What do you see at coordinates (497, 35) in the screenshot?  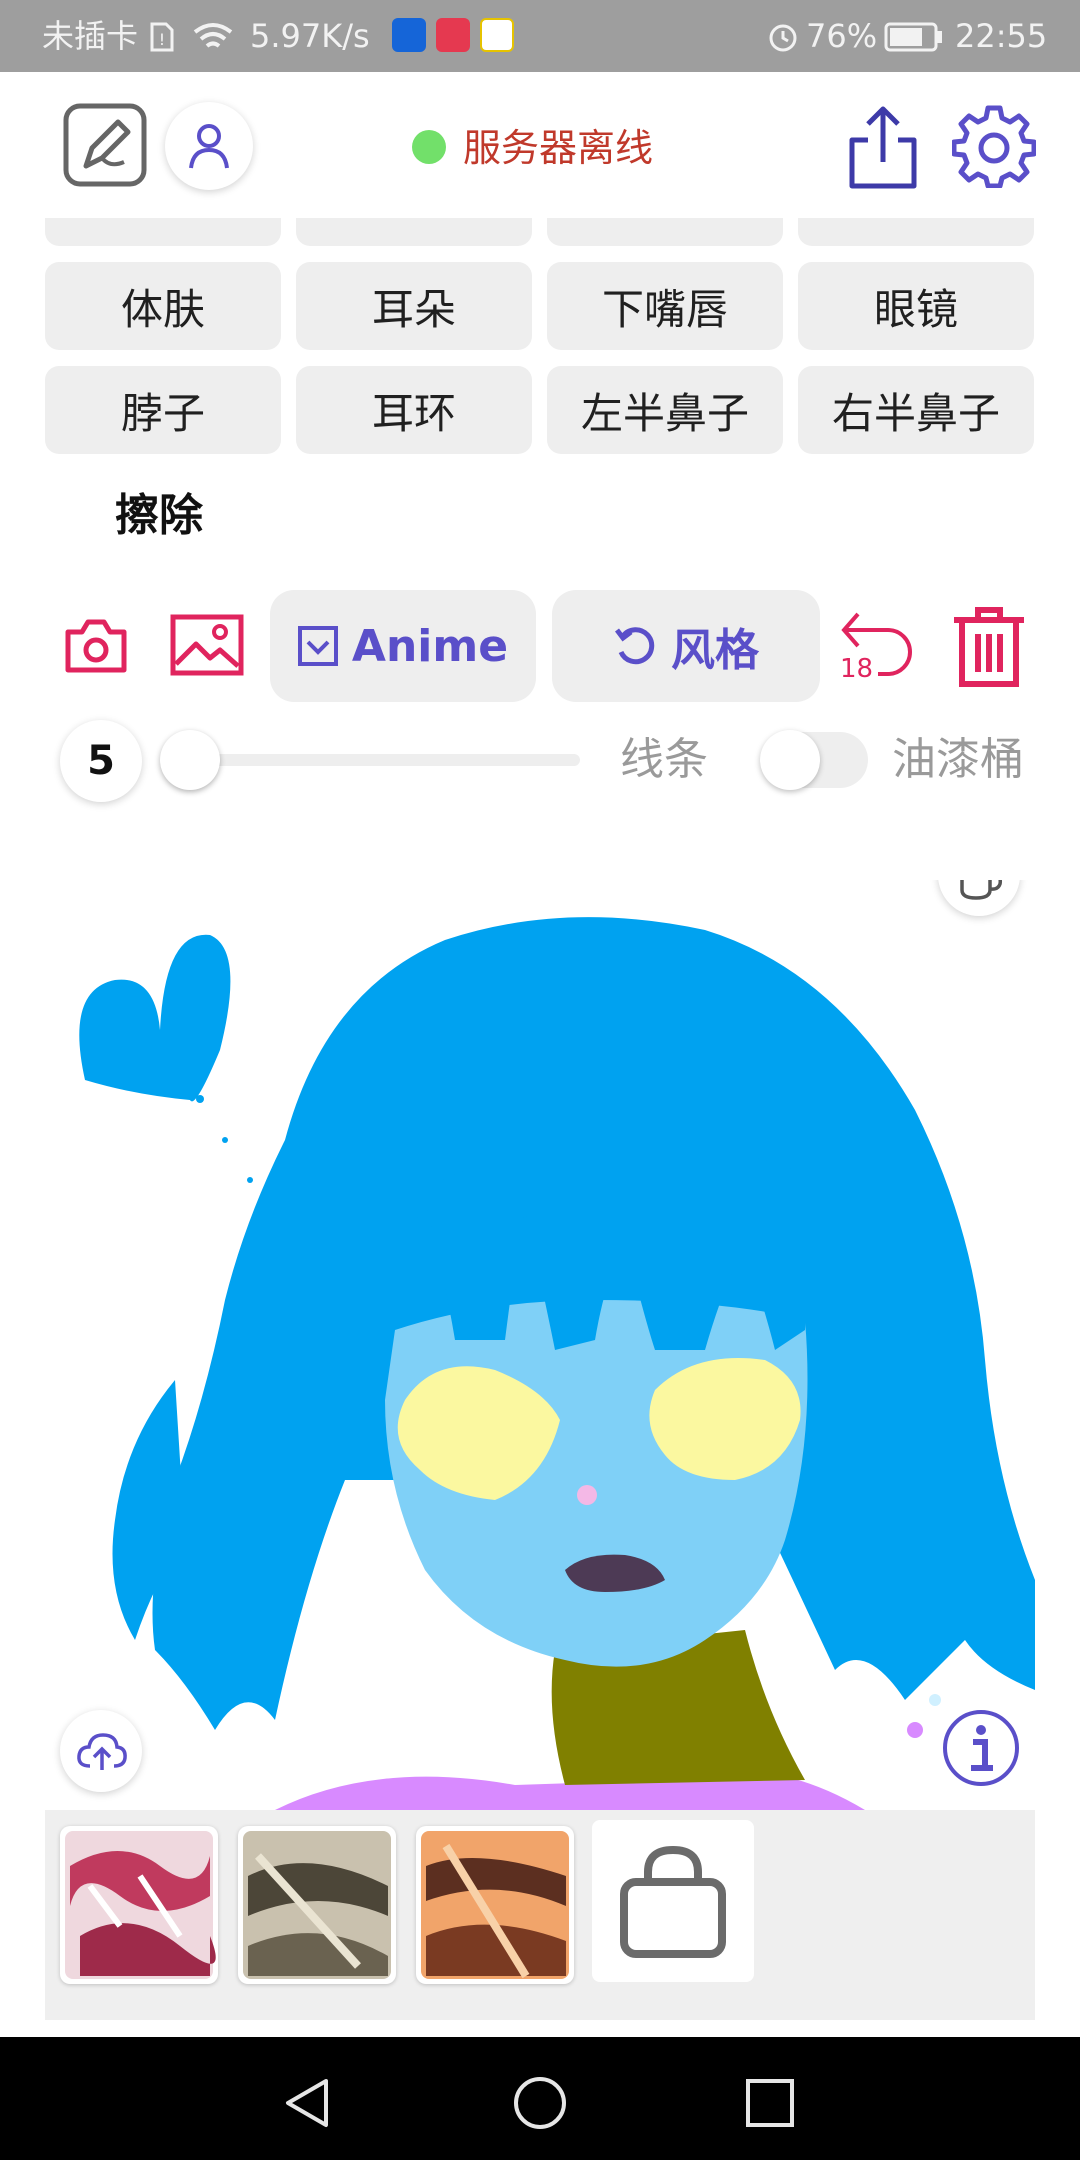 I see `notify-check-icon` at bounding box center [497, 35].